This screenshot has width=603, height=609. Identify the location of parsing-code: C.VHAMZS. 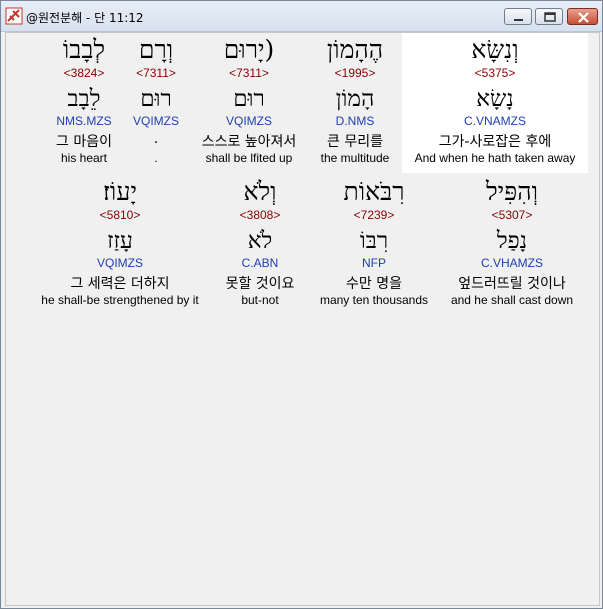
(511, 263).